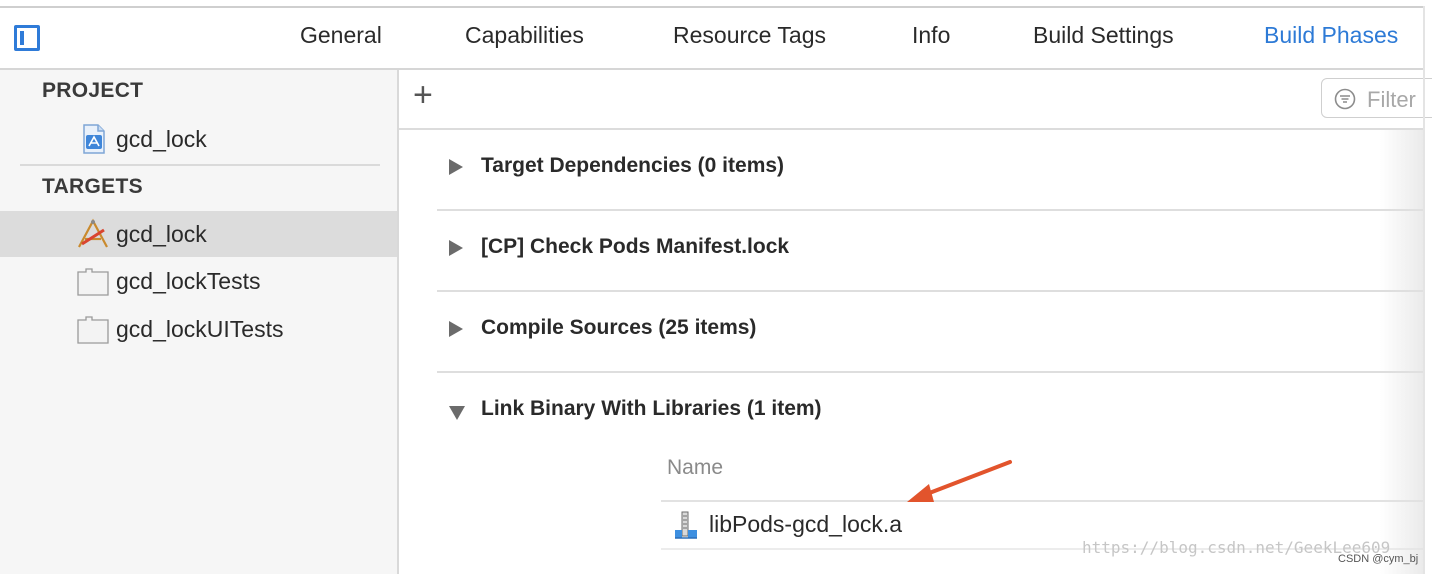  What do you see at coordinates (633, 165) in the screenshot?
I see `phase-title: Target Dependencies (0 items)` at bounding box center [633, 165].